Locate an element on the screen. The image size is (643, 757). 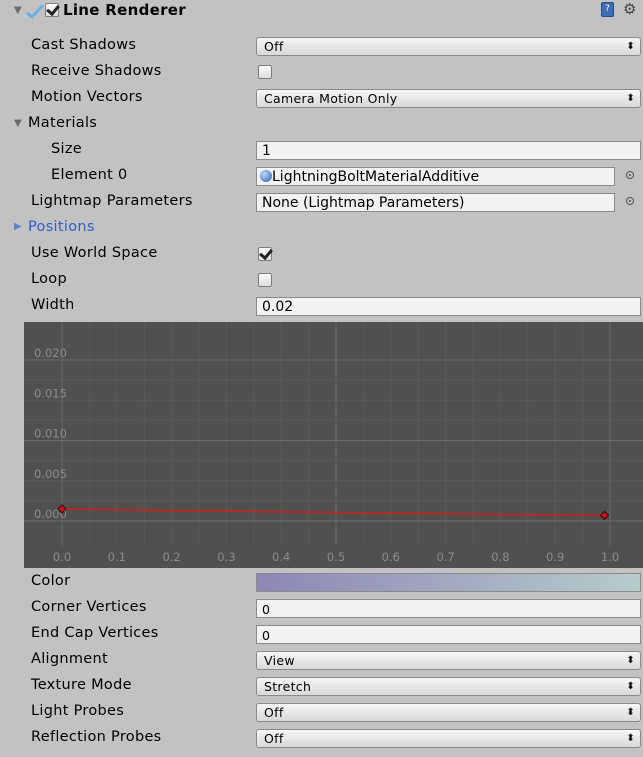
enabled-checkbox is located at coordinates (52, 10).